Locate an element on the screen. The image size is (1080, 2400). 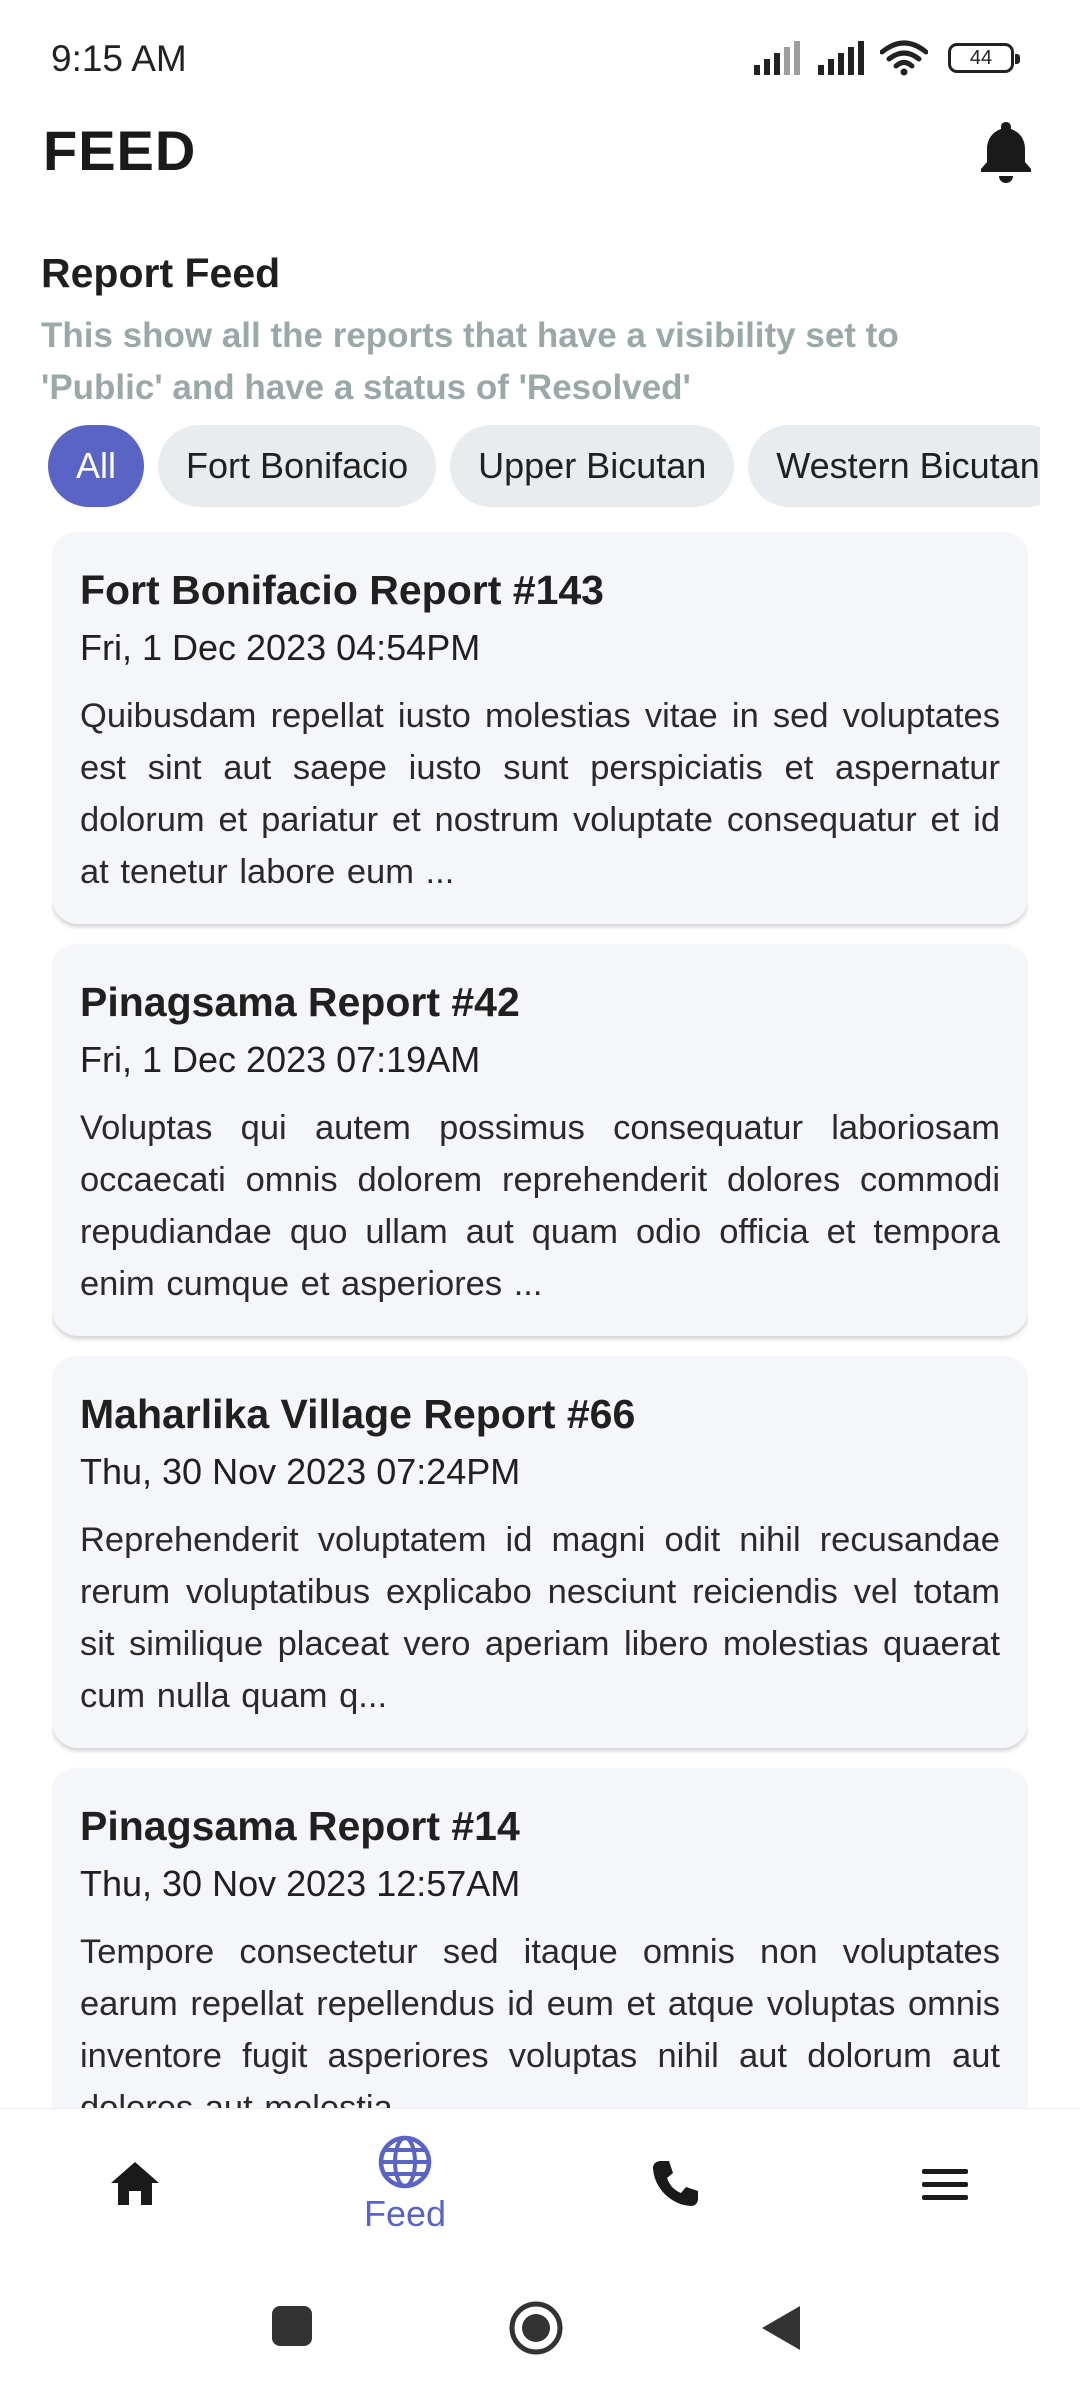
nav-home is located at coordinates (135, 2184).